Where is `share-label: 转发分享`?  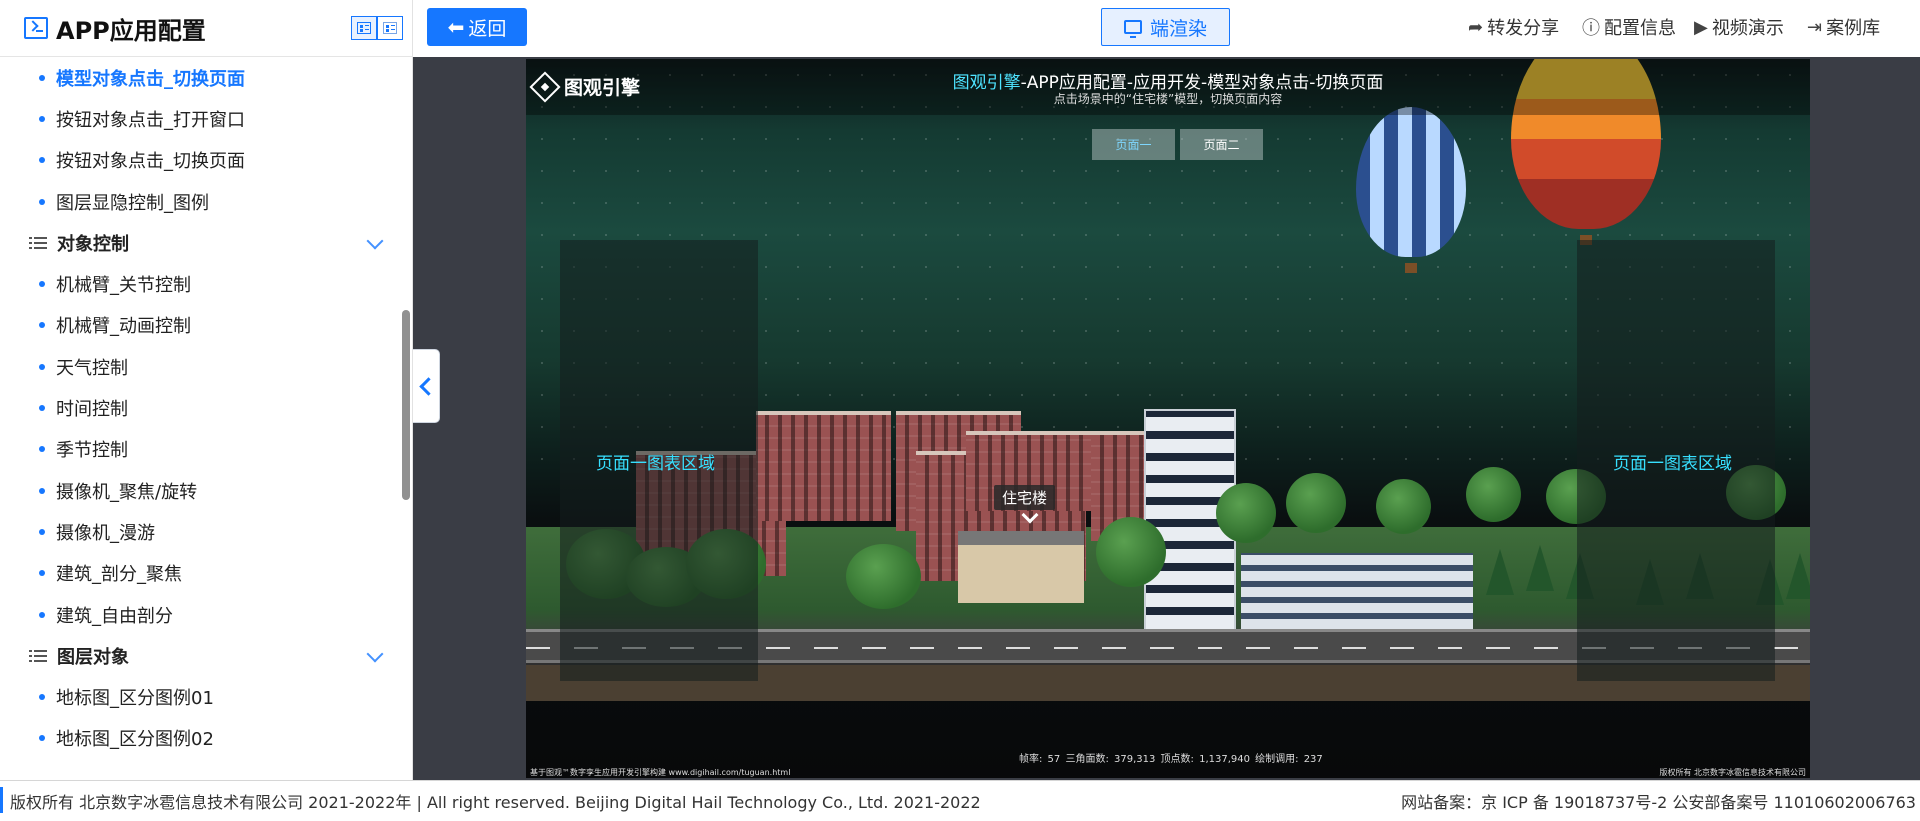
share-label: 转发分享 is located at coordinates (1523, 28).